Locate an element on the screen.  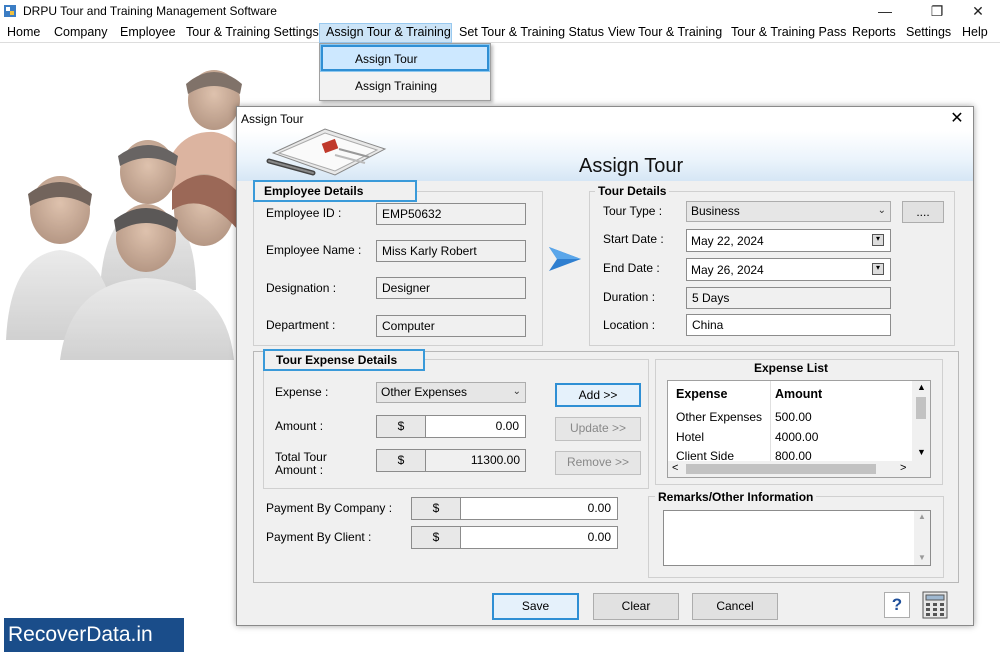
maximize-button: ❐ is located at coordinates (937, 11).